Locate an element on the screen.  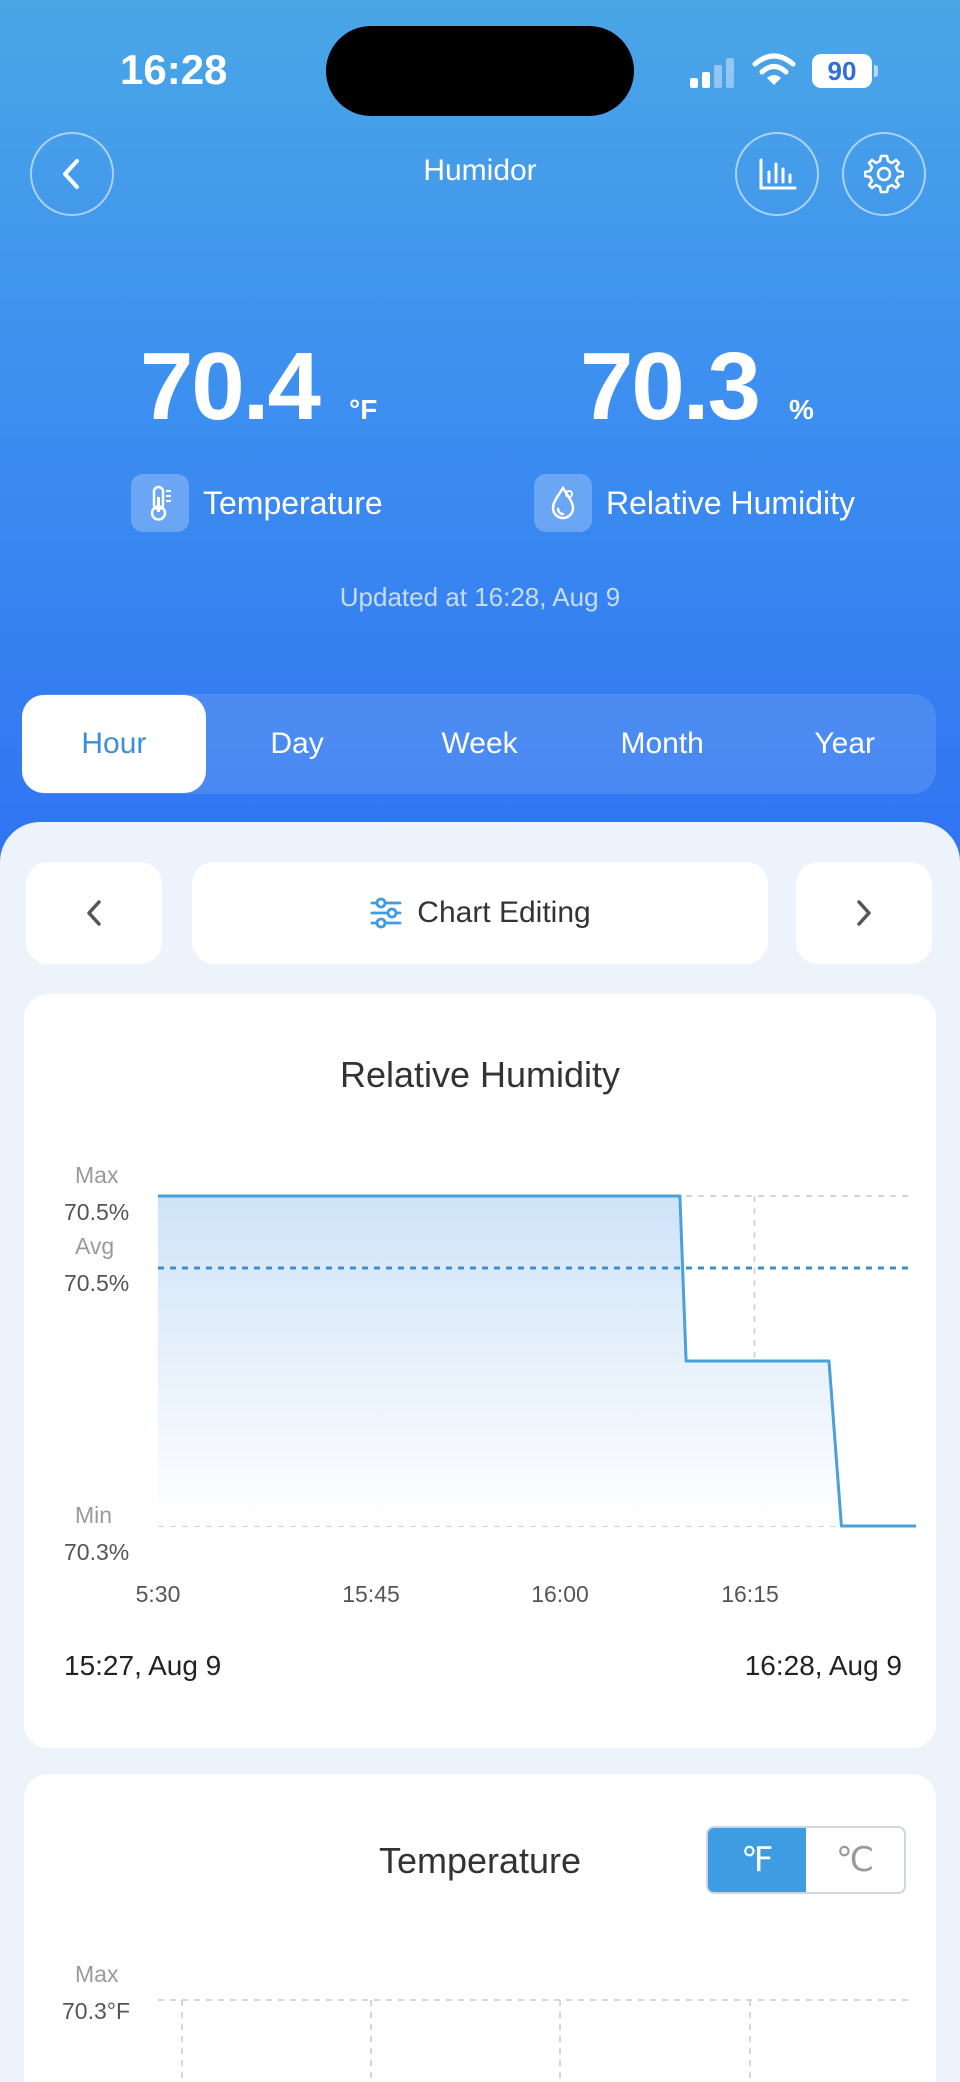
humidity-drop-icon is located at coordinates (563, 503).